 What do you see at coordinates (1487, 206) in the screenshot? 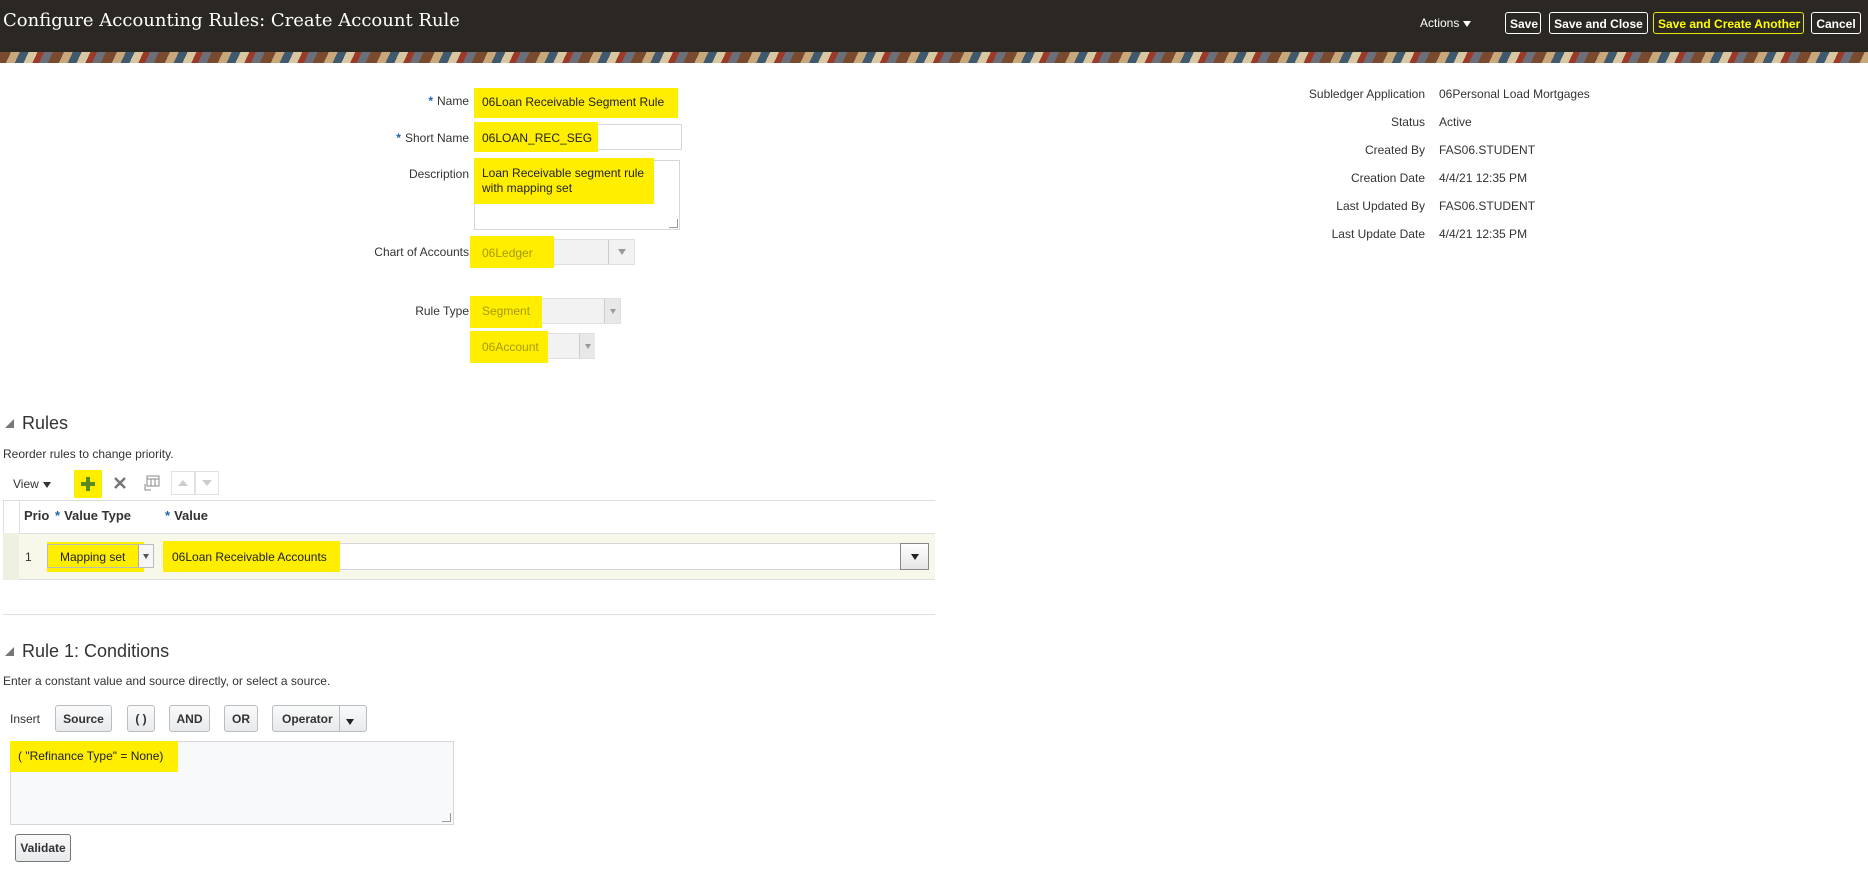
I see `last-updated-by-value: FAS06.STUDENT` at bounding box center [1487, 206].